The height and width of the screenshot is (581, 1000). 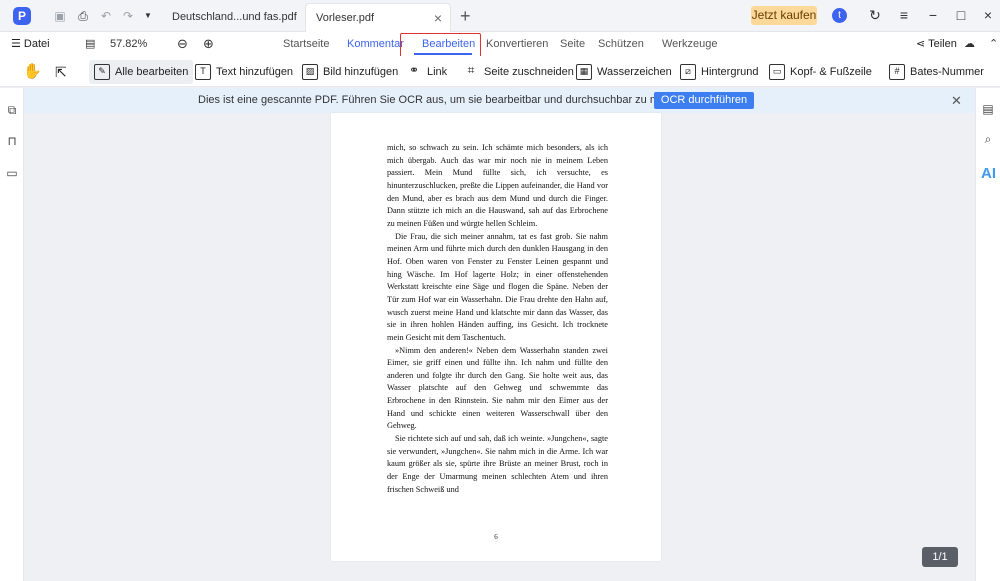 I want to click on edit-icon: ✎, so click(x=102, y=72).